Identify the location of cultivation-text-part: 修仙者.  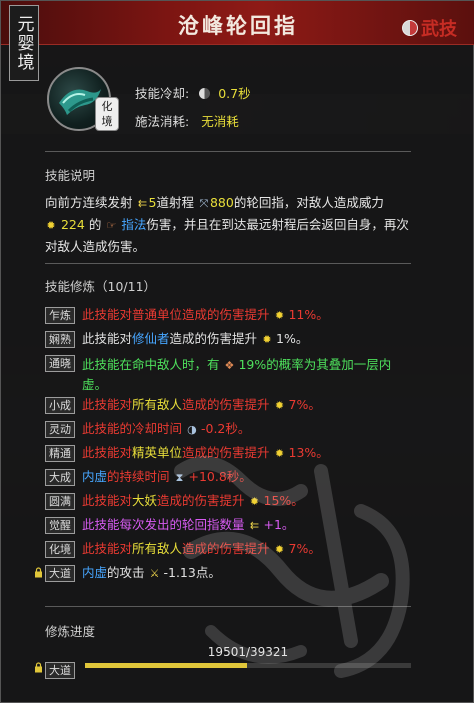
(151, 338).